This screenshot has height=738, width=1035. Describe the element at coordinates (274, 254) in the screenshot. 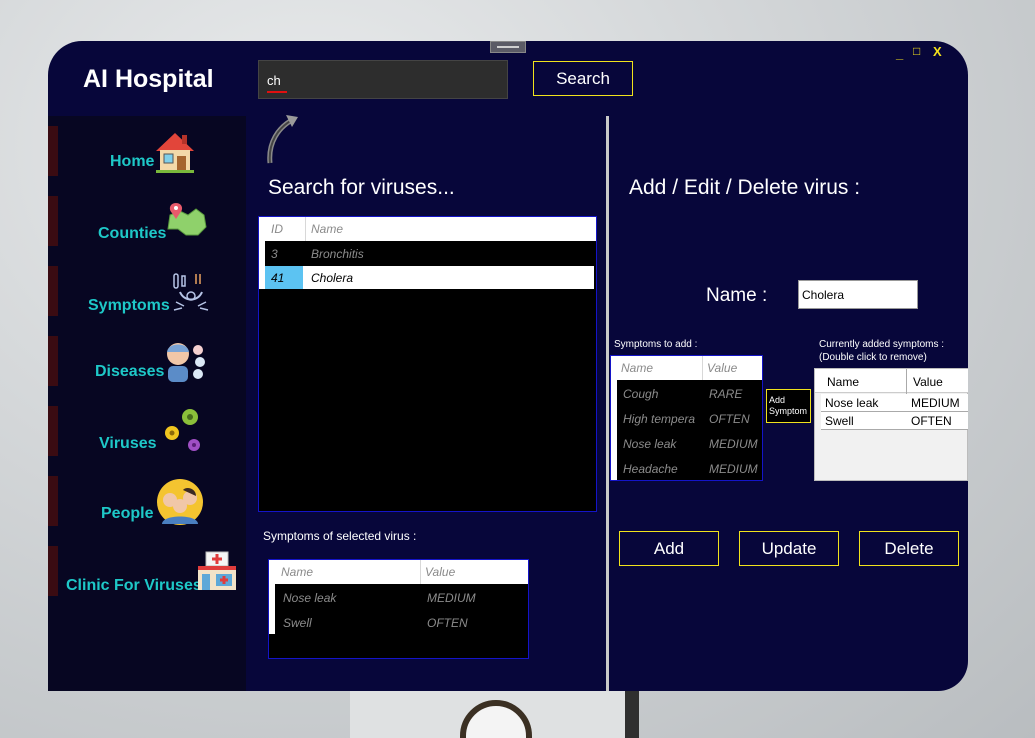

I see `cell-id: 3` at that location.